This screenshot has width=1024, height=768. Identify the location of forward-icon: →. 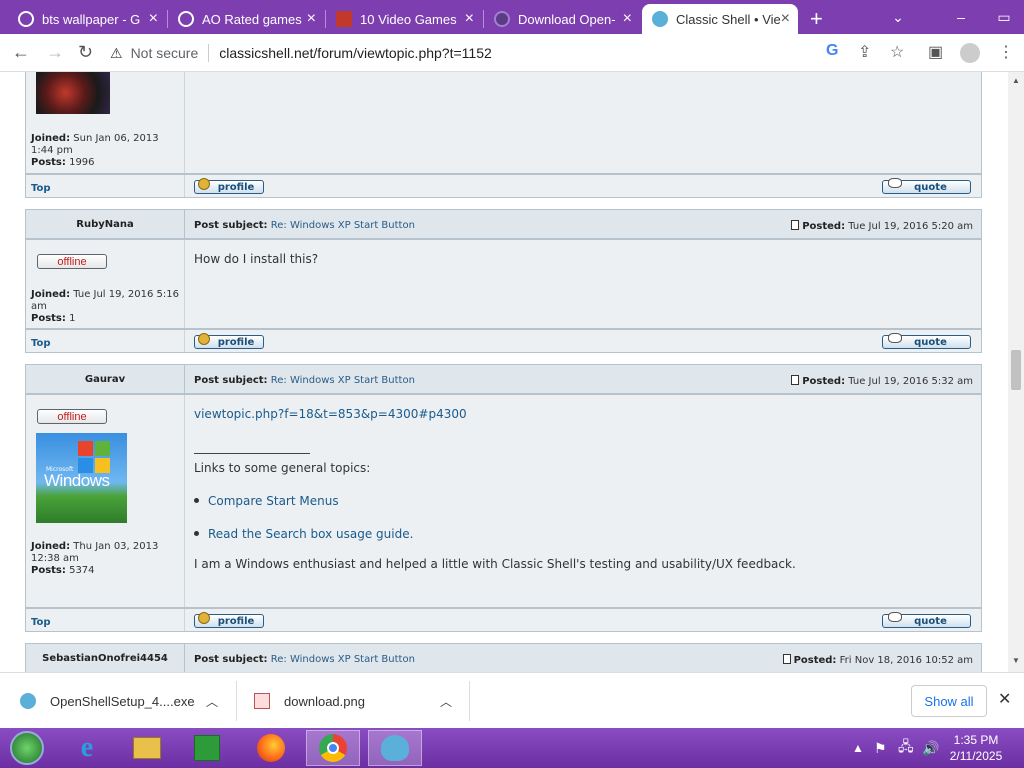
(55, 52).